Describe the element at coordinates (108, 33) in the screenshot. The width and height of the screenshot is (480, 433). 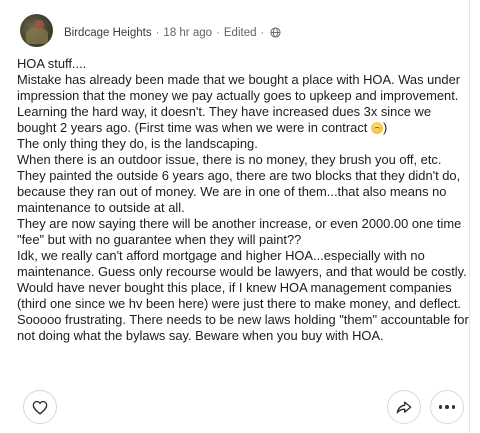
I see `author-name: Birdcage Heights` at that location.